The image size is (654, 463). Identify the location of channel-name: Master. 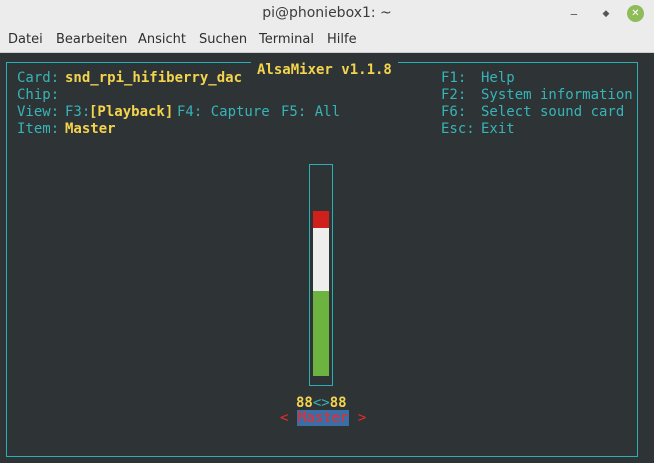
(323, 418).